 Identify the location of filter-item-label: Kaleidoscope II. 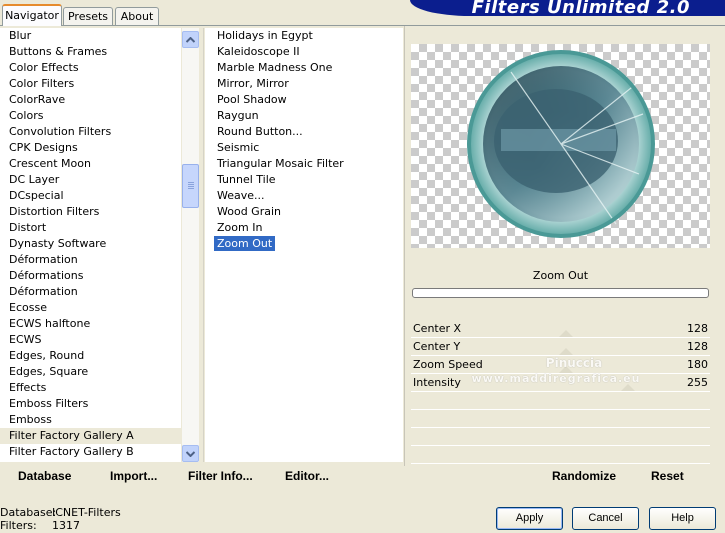
(258, 51).